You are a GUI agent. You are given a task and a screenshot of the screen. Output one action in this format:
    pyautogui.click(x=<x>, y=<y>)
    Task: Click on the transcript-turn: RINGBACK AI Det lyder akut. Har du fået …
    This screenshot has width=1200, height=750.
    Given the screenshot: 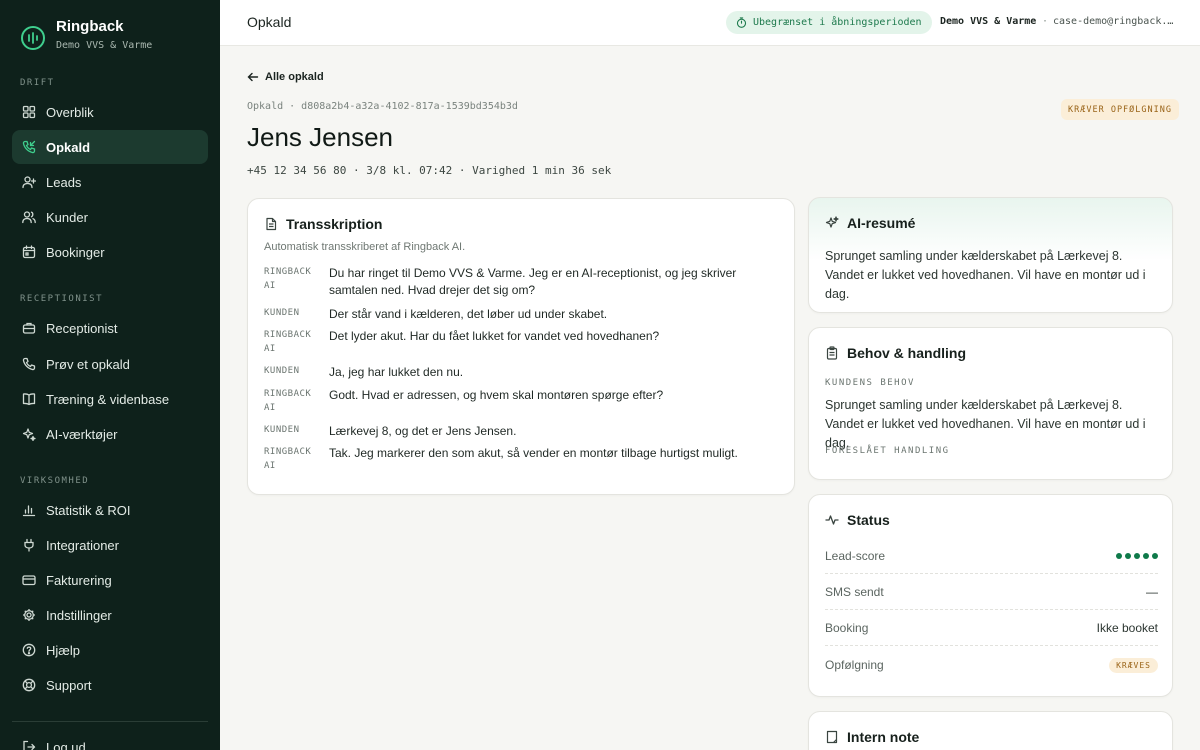 What is the action you would take?
    pyautogui.click(x=524, y=342)
    